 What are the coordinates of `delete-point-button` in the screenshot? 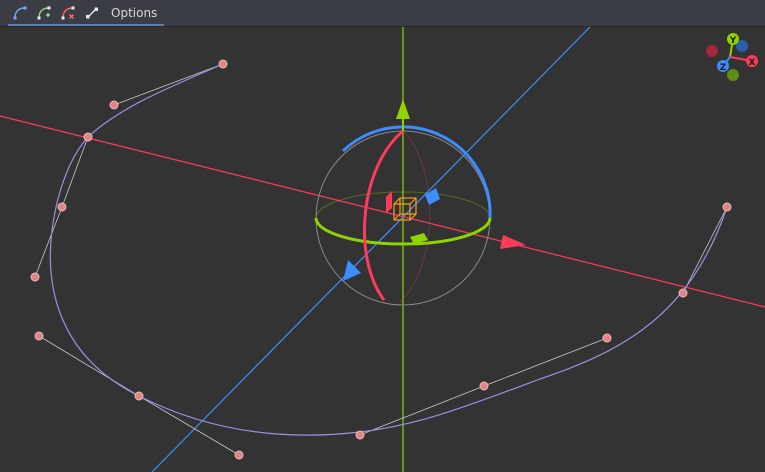 It's located at (68, 13).